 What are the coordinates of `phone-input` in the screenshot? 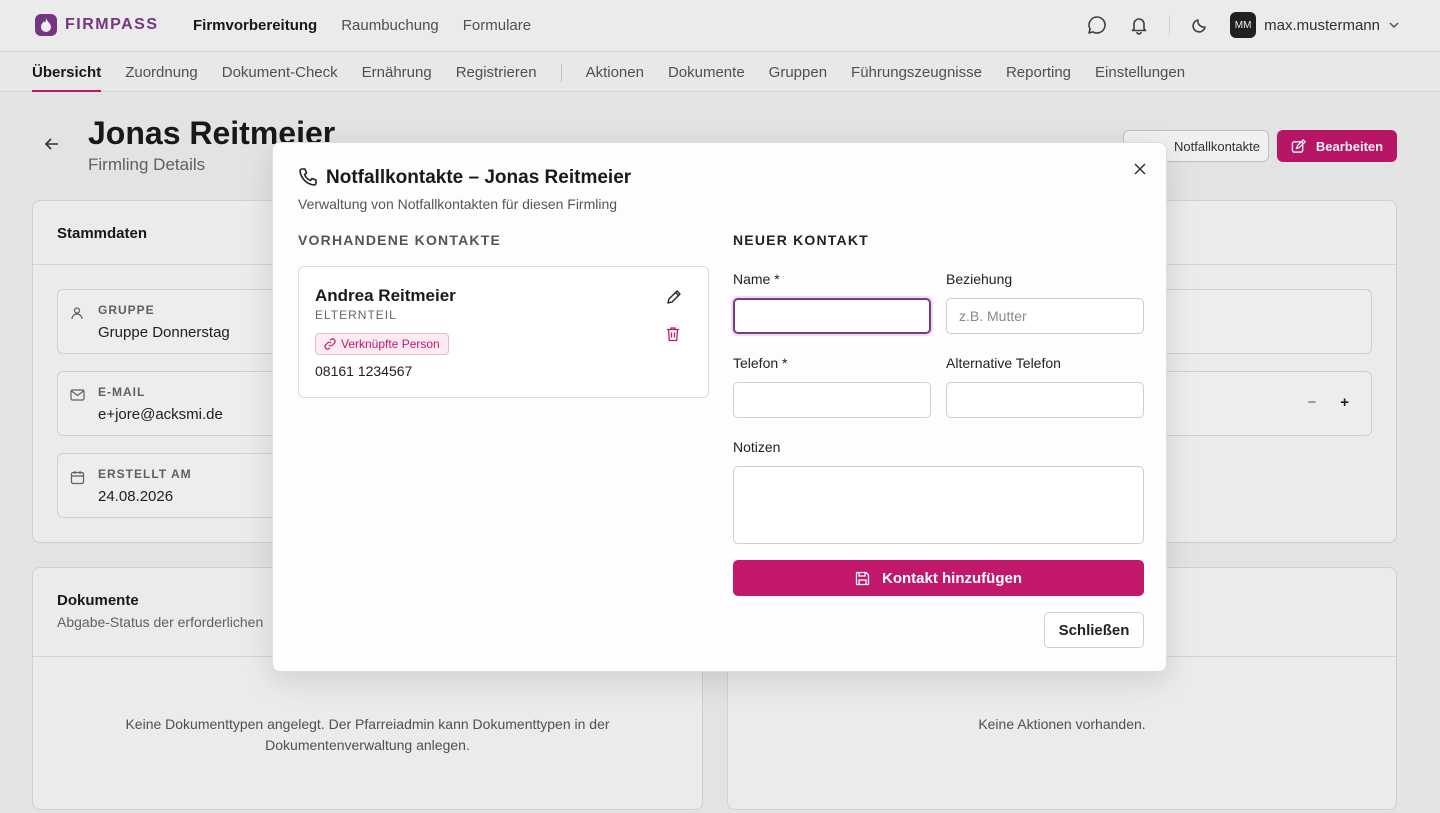 It's located at (832, 400).